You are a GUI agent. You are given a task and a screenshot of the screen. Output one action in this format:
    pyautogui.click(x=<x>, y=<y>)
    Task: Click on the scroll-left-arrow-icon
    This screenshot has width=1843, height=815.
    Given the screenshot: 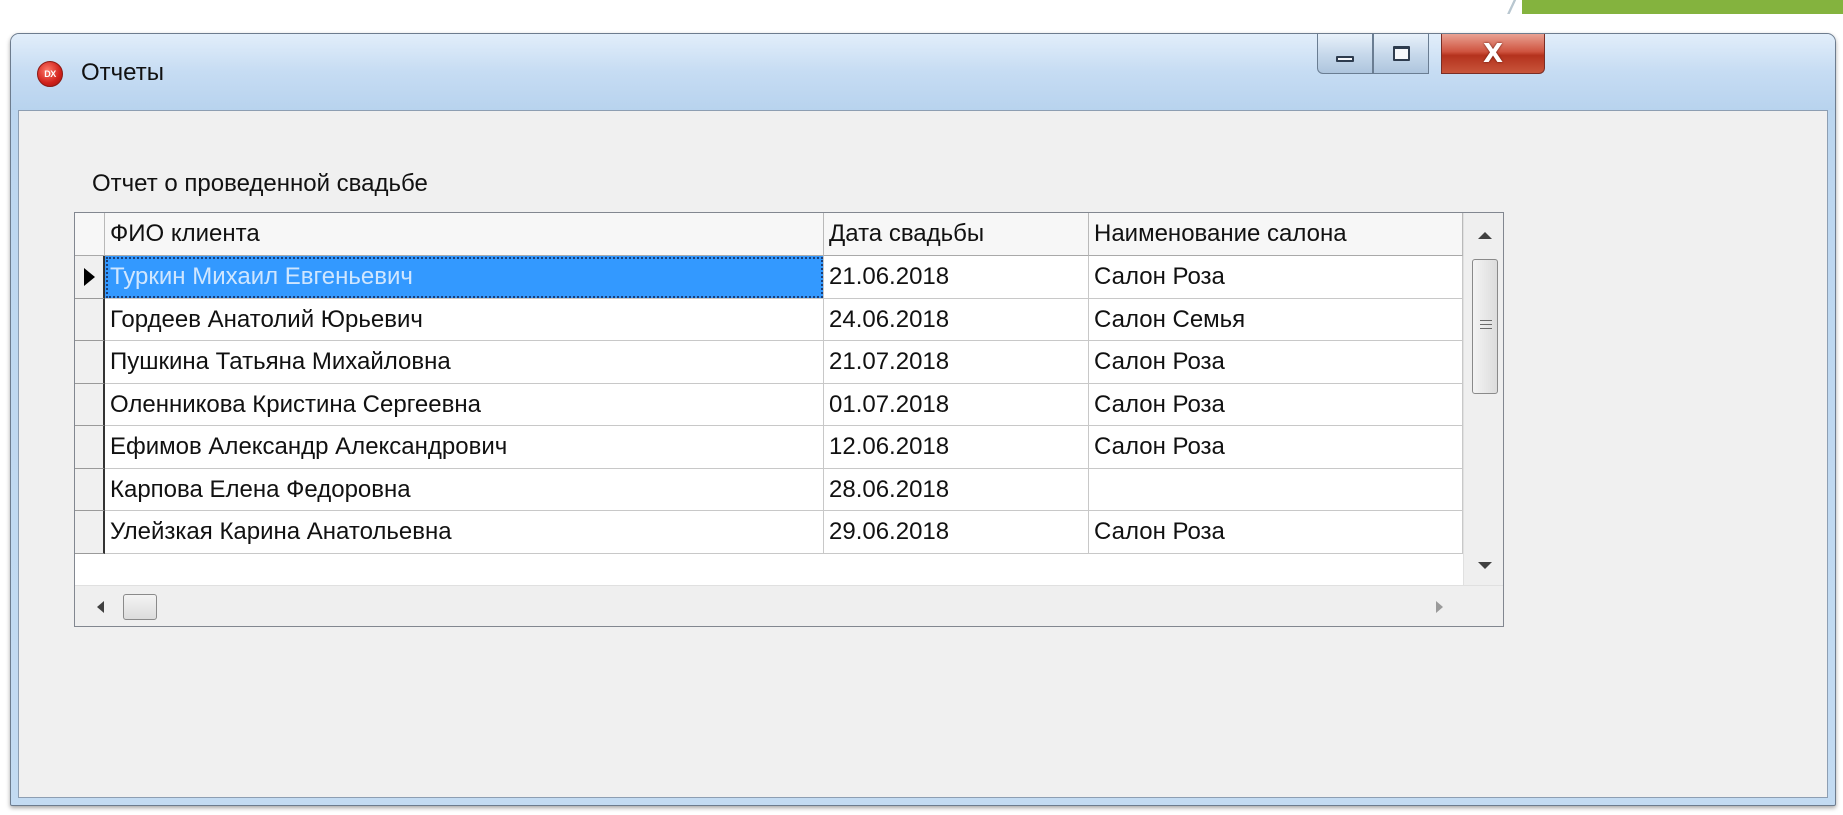 What is the action you would take?
    pyautogui.click(x=100, y=607)
    